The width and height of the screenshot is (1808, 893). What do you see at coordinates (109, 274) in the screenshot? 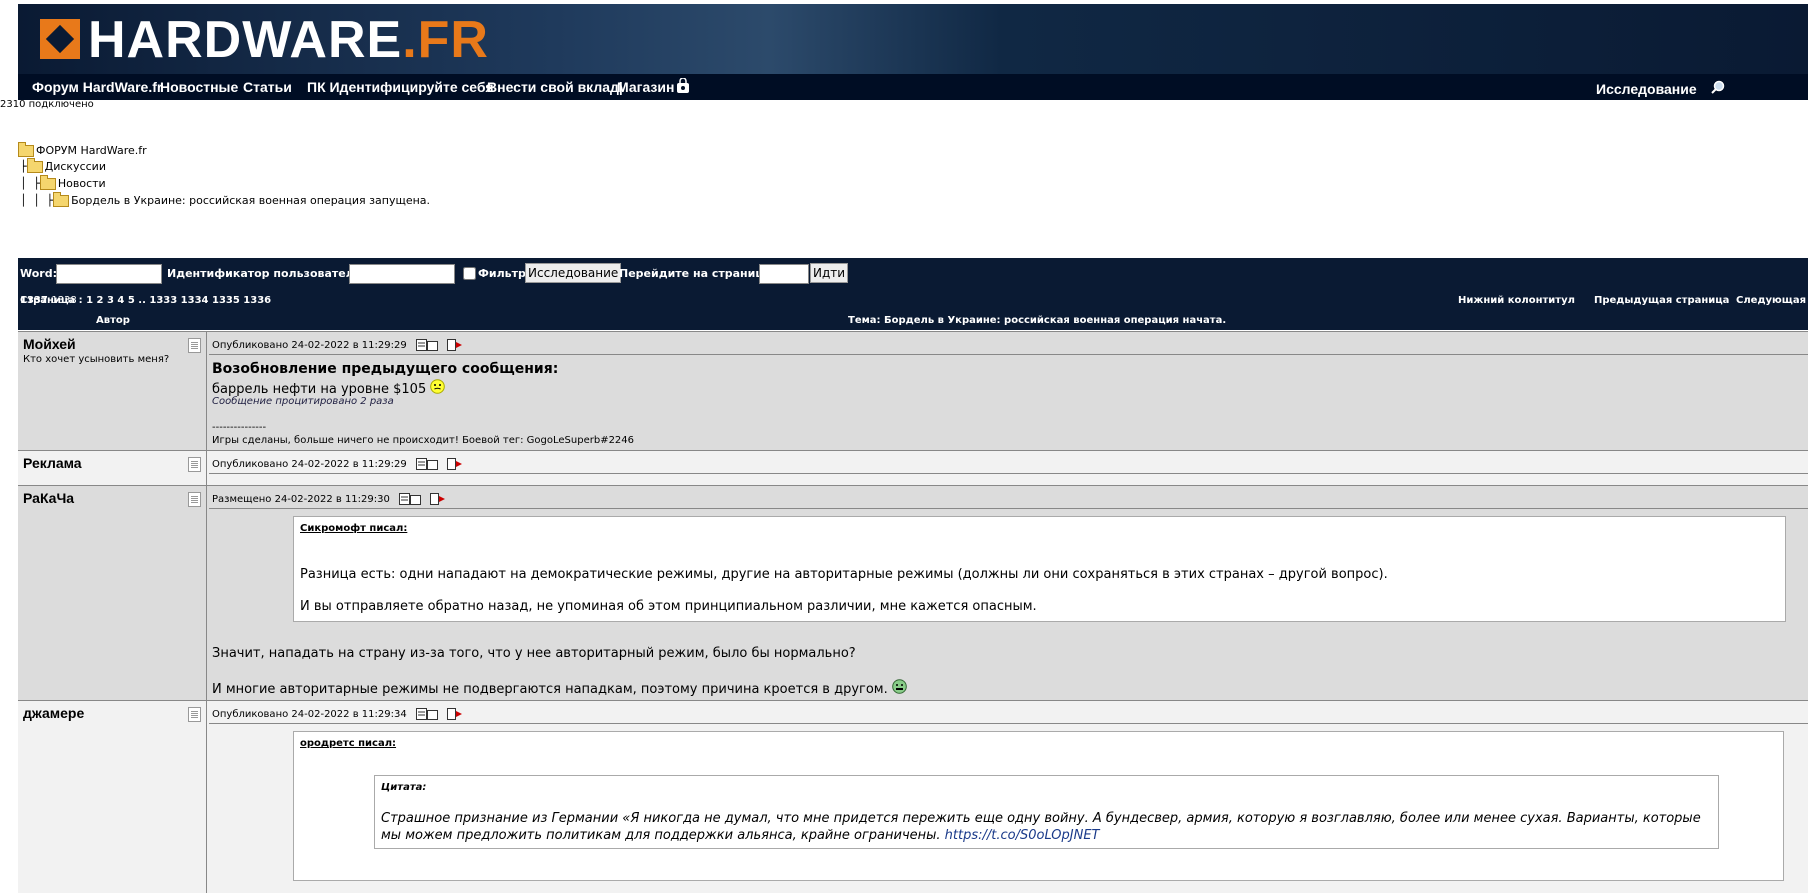
I see `word-input` at bounding box center [109, 274].